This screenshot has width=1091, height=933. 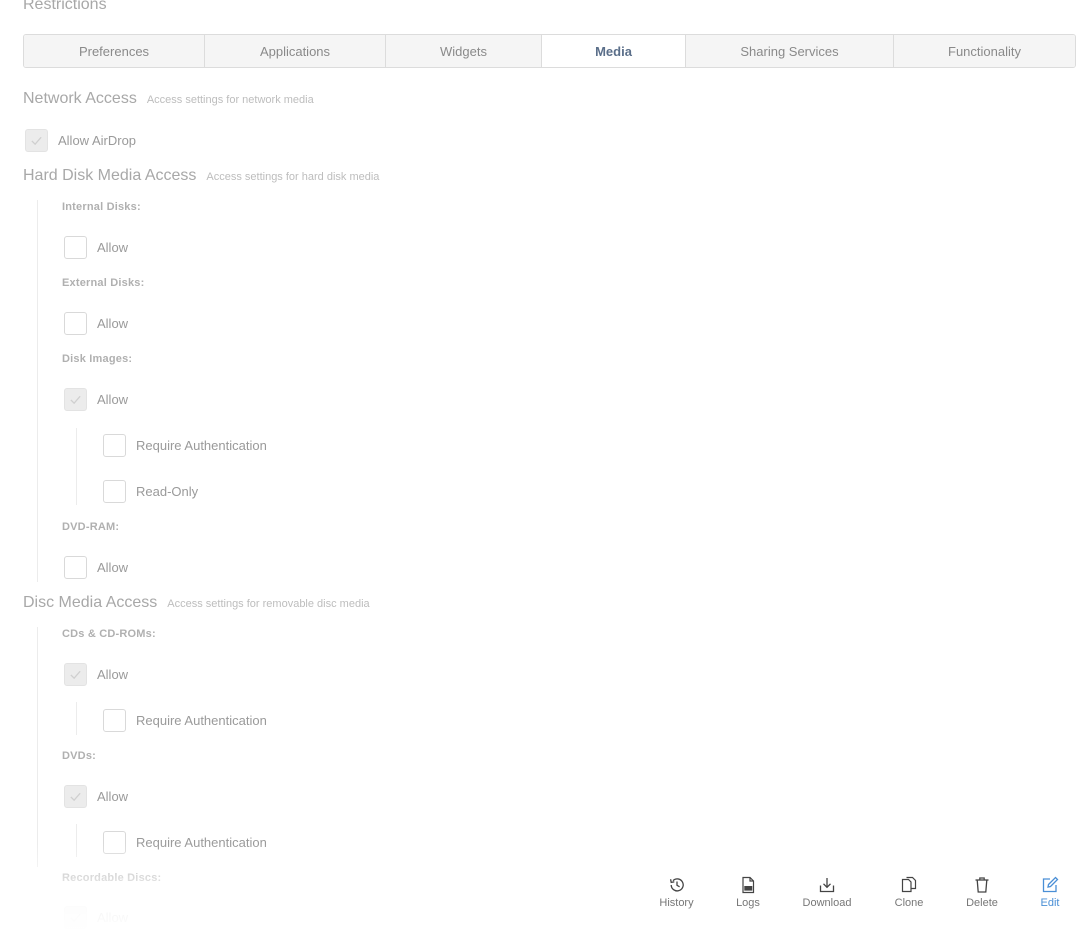 What do you see at coordinates (96, 399) in the screenshot?
I see `disk-images-allow-checkbox: Allow` at bounding box center [96, 399].